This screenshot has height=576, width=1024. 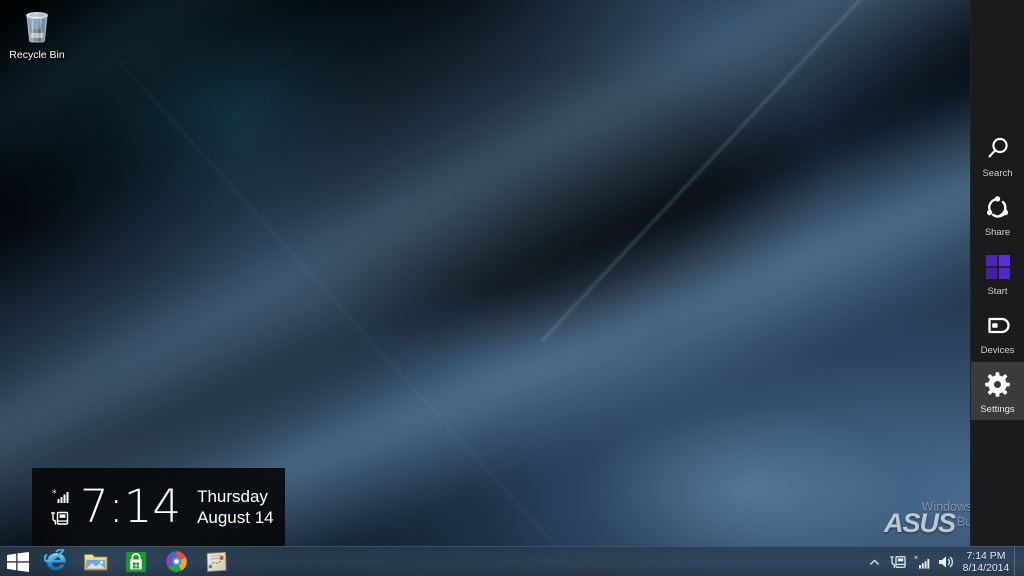 What do you see at coordinates (997, 149) in the screenshot?
I see `search-icon` at bounding box center [997, 149].